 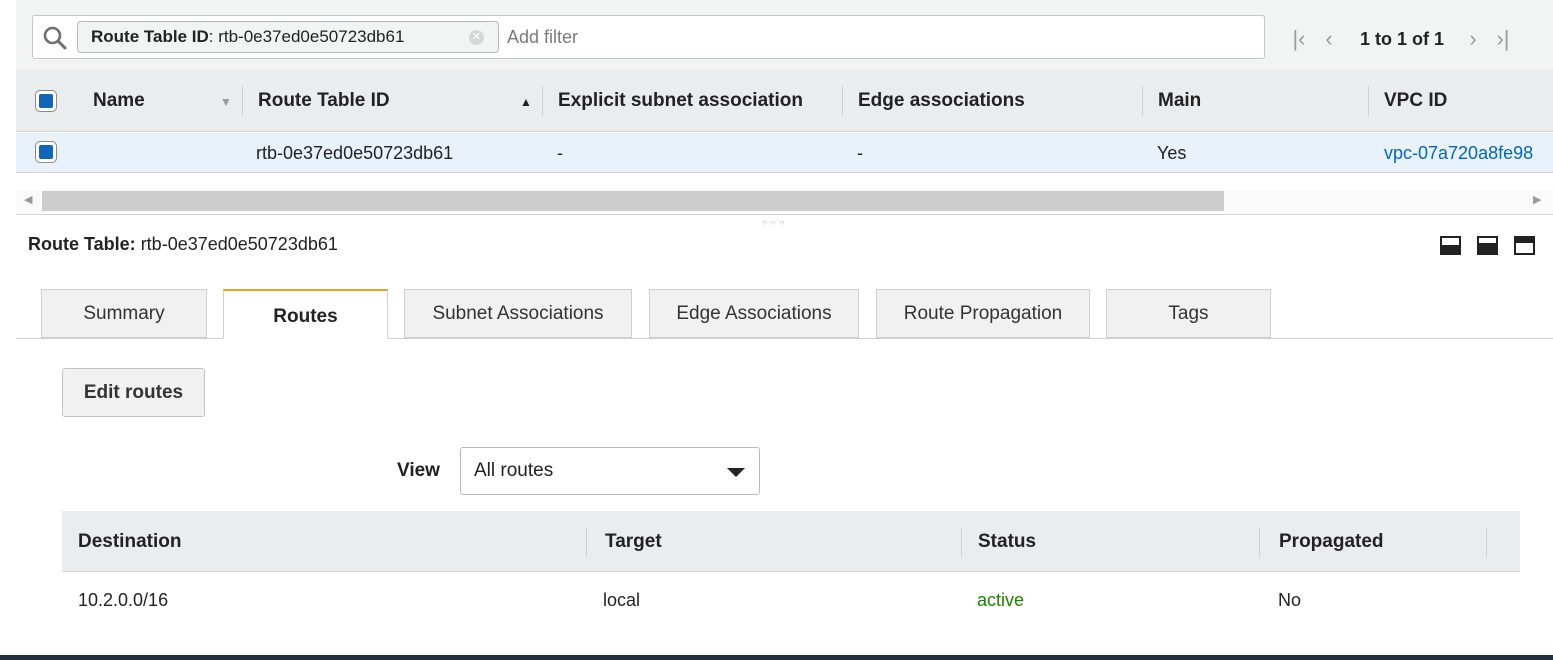 What do you see at coordinates (239, 244) in the screenshot?
I see `detail-title-value: rtb-0e37ed0e50723db61` at bounding box center [239, 244].